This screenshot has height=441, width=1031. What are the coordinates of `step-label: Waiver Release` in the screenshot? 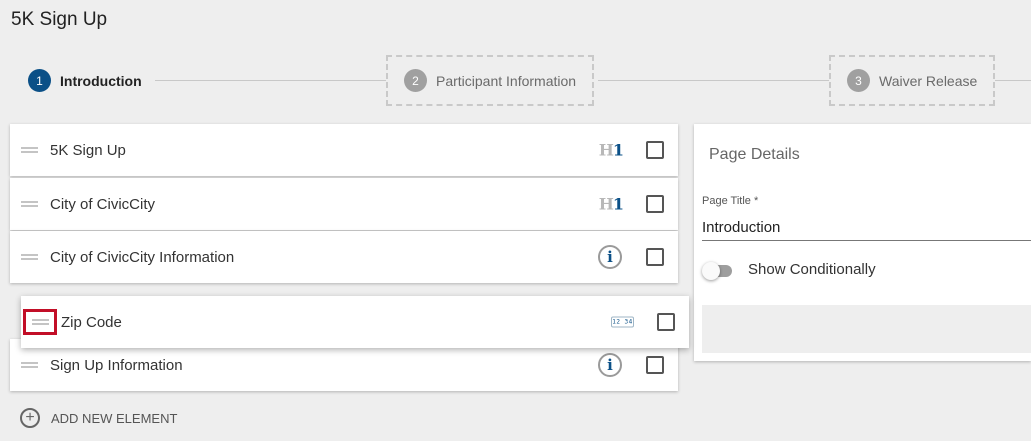 It's located at (928, 80).